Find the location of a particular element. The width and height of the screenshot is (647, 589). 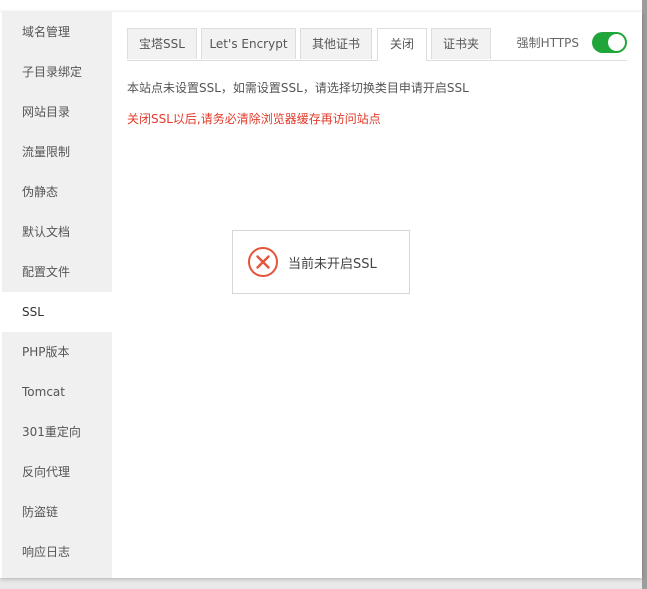

ssl-warning: 关闭SSL以后,请务必清除浏览器缓存再访问站点 is located at coordinates (254, 119).